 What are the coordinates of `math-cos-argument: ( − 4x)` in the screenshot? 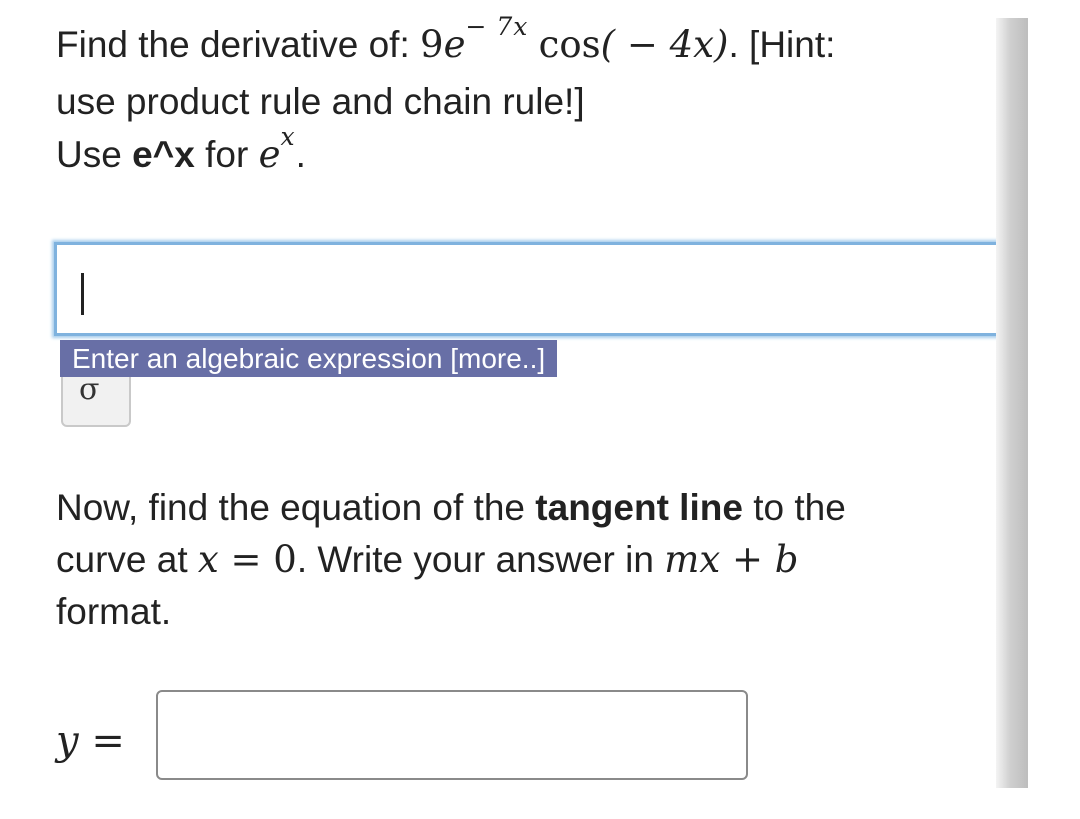 It's located at (664, 44).